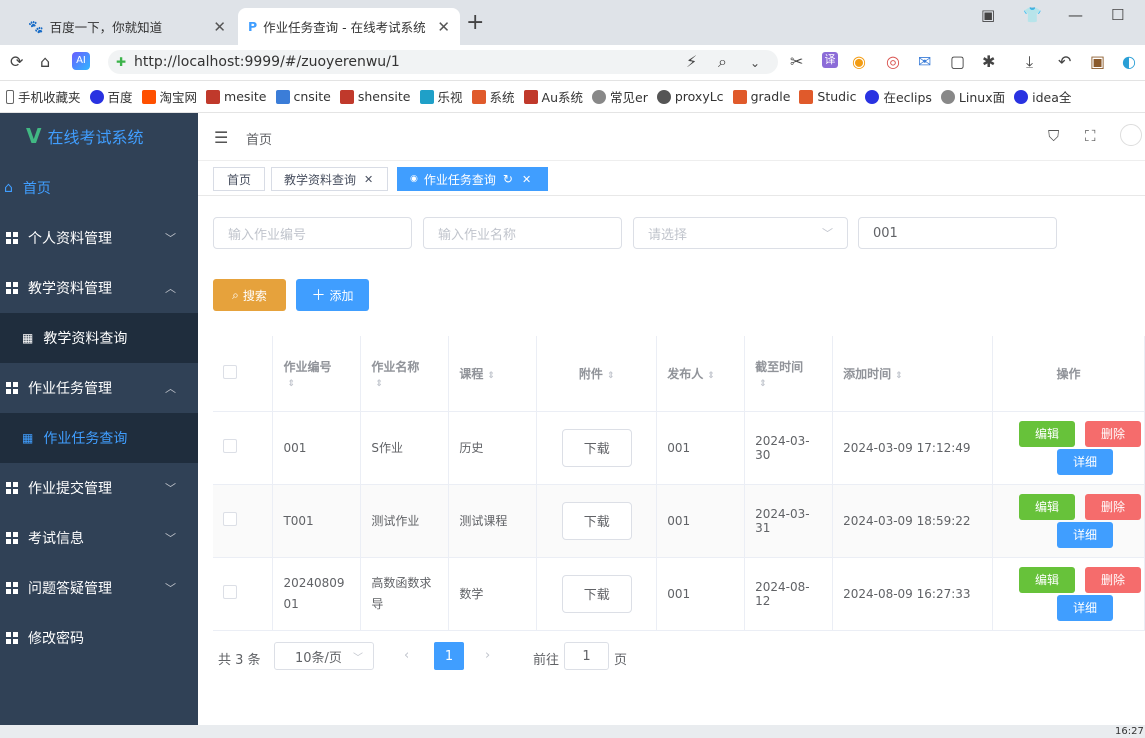 The height and width of the screenshot is (738, 1145). Describe the element at coordinates (99, 488) in the screenshot. I see `sidebar-item-submission: 作业提交管理 ﹀` at that location.